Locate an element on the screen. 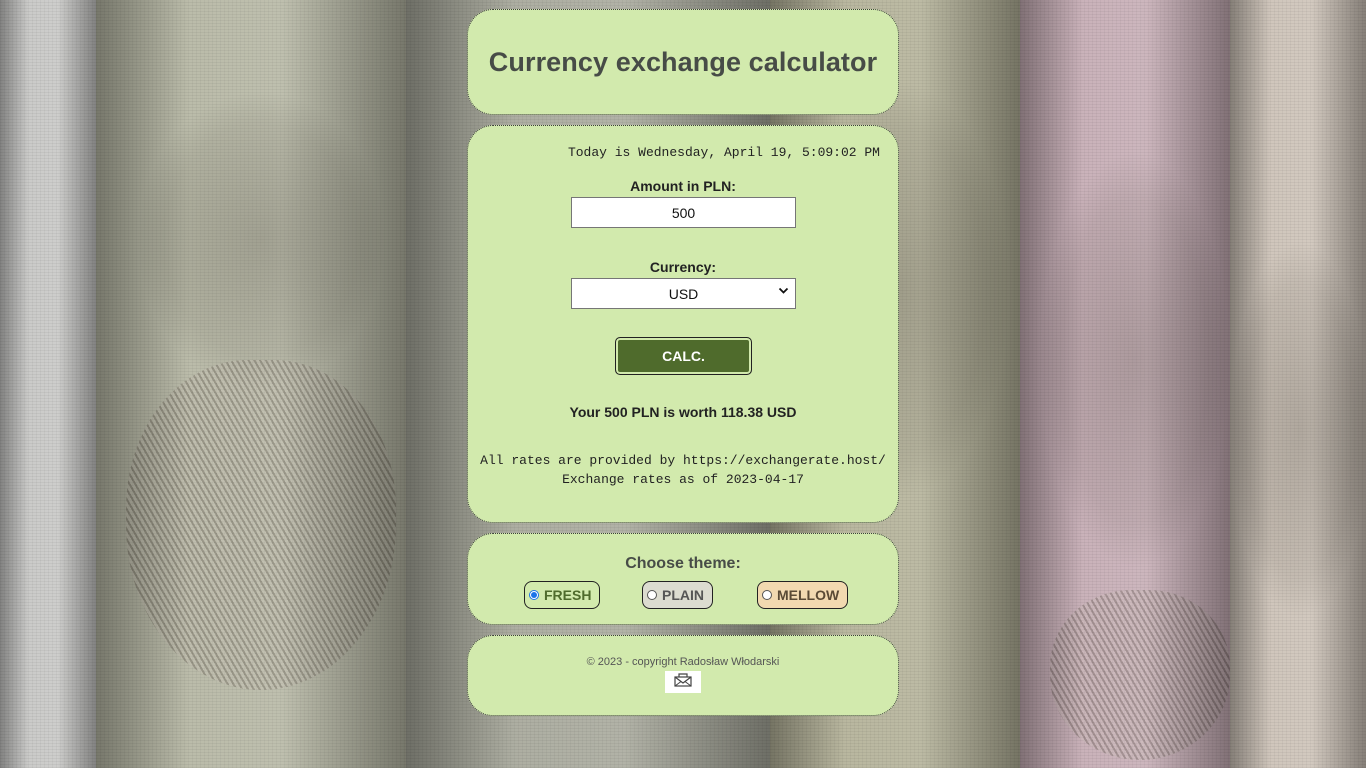  header-card: Currency exchange calculator is located at coordinates (683, 62).